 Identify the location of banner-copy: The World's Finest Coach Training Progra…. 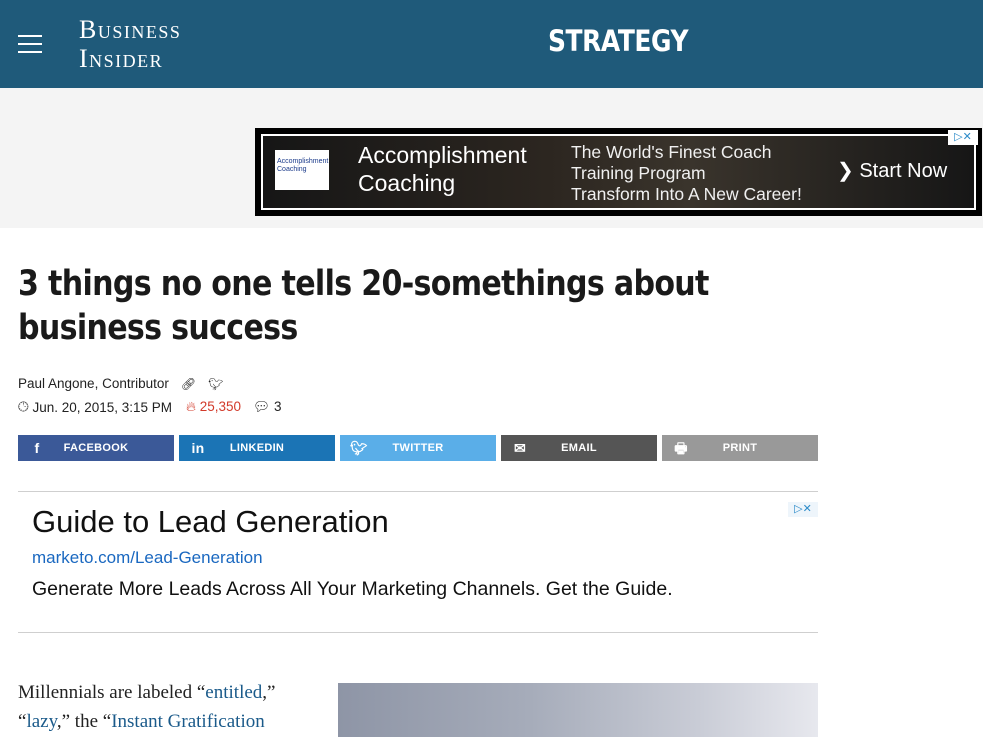
(686, 173).